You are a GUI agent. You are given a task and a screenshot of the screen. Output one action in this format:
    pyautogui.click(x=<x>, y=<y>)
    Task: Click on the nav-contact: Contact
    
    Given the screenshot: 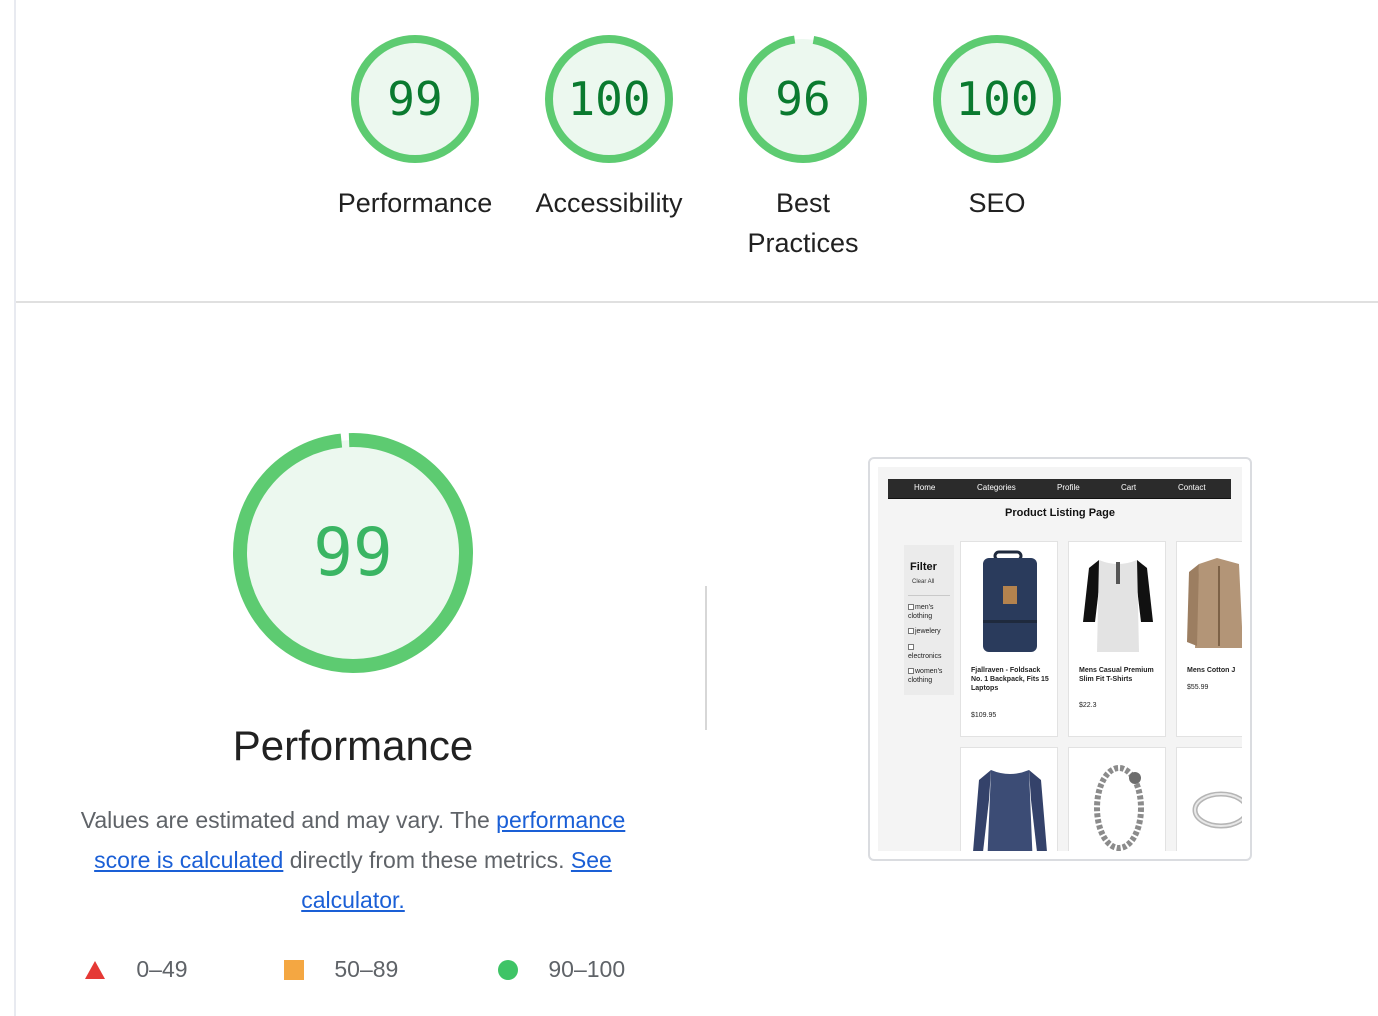 What is the action you would take?
    pyautogui.click(x=1192, y=487)
    